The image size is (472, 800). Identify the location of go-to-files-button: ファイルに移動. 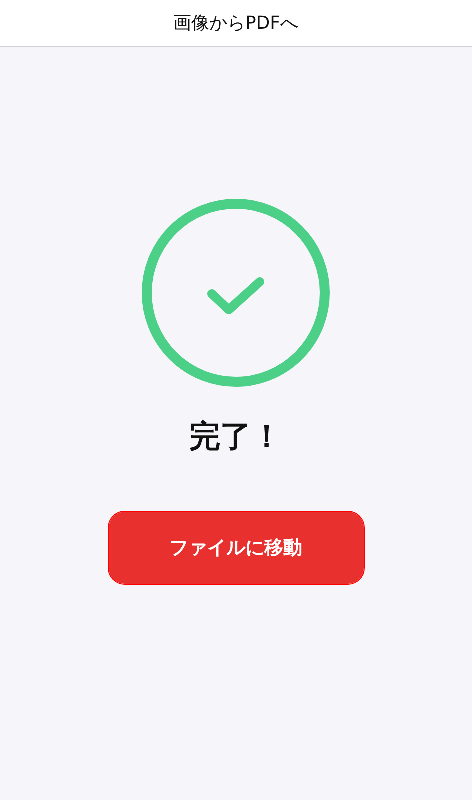
(236, 548).